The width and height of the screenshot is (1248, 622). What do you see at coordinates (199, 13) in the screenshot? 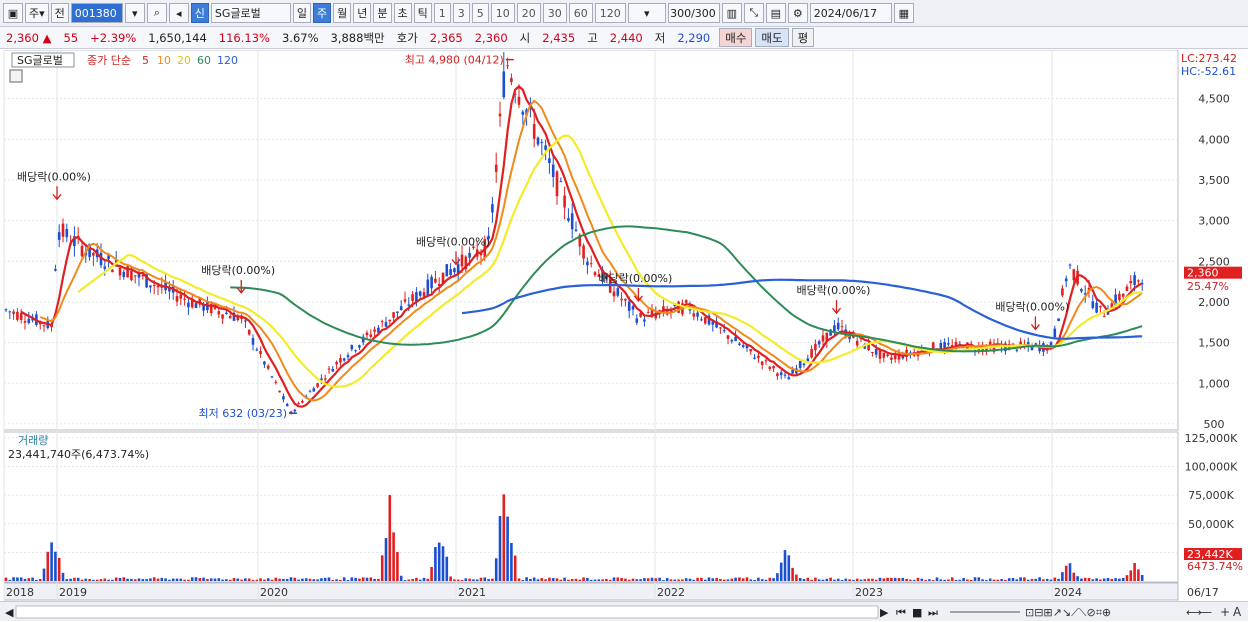
I see `new-badge: 신` at bounding box center [199, 13].